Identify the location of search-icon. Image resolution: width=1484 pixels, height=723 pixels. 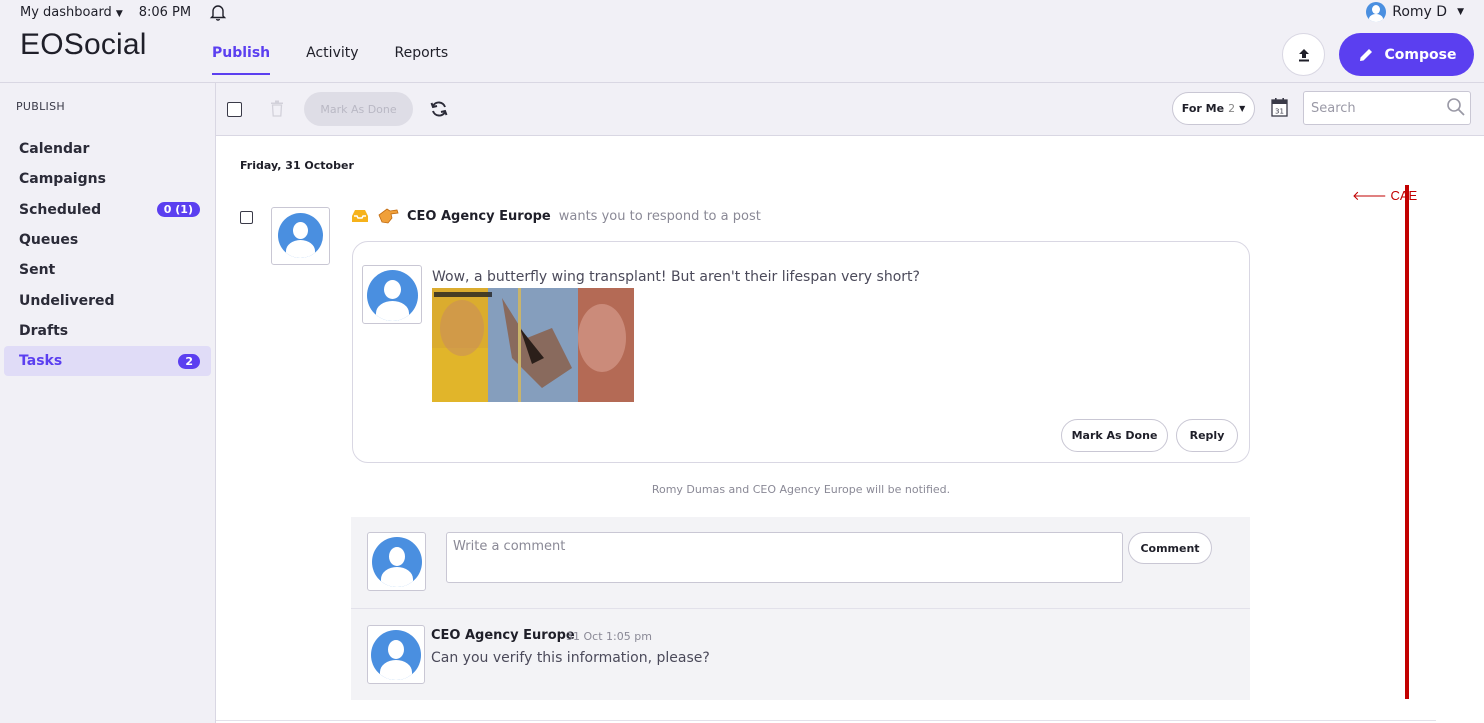
(1456, 107).